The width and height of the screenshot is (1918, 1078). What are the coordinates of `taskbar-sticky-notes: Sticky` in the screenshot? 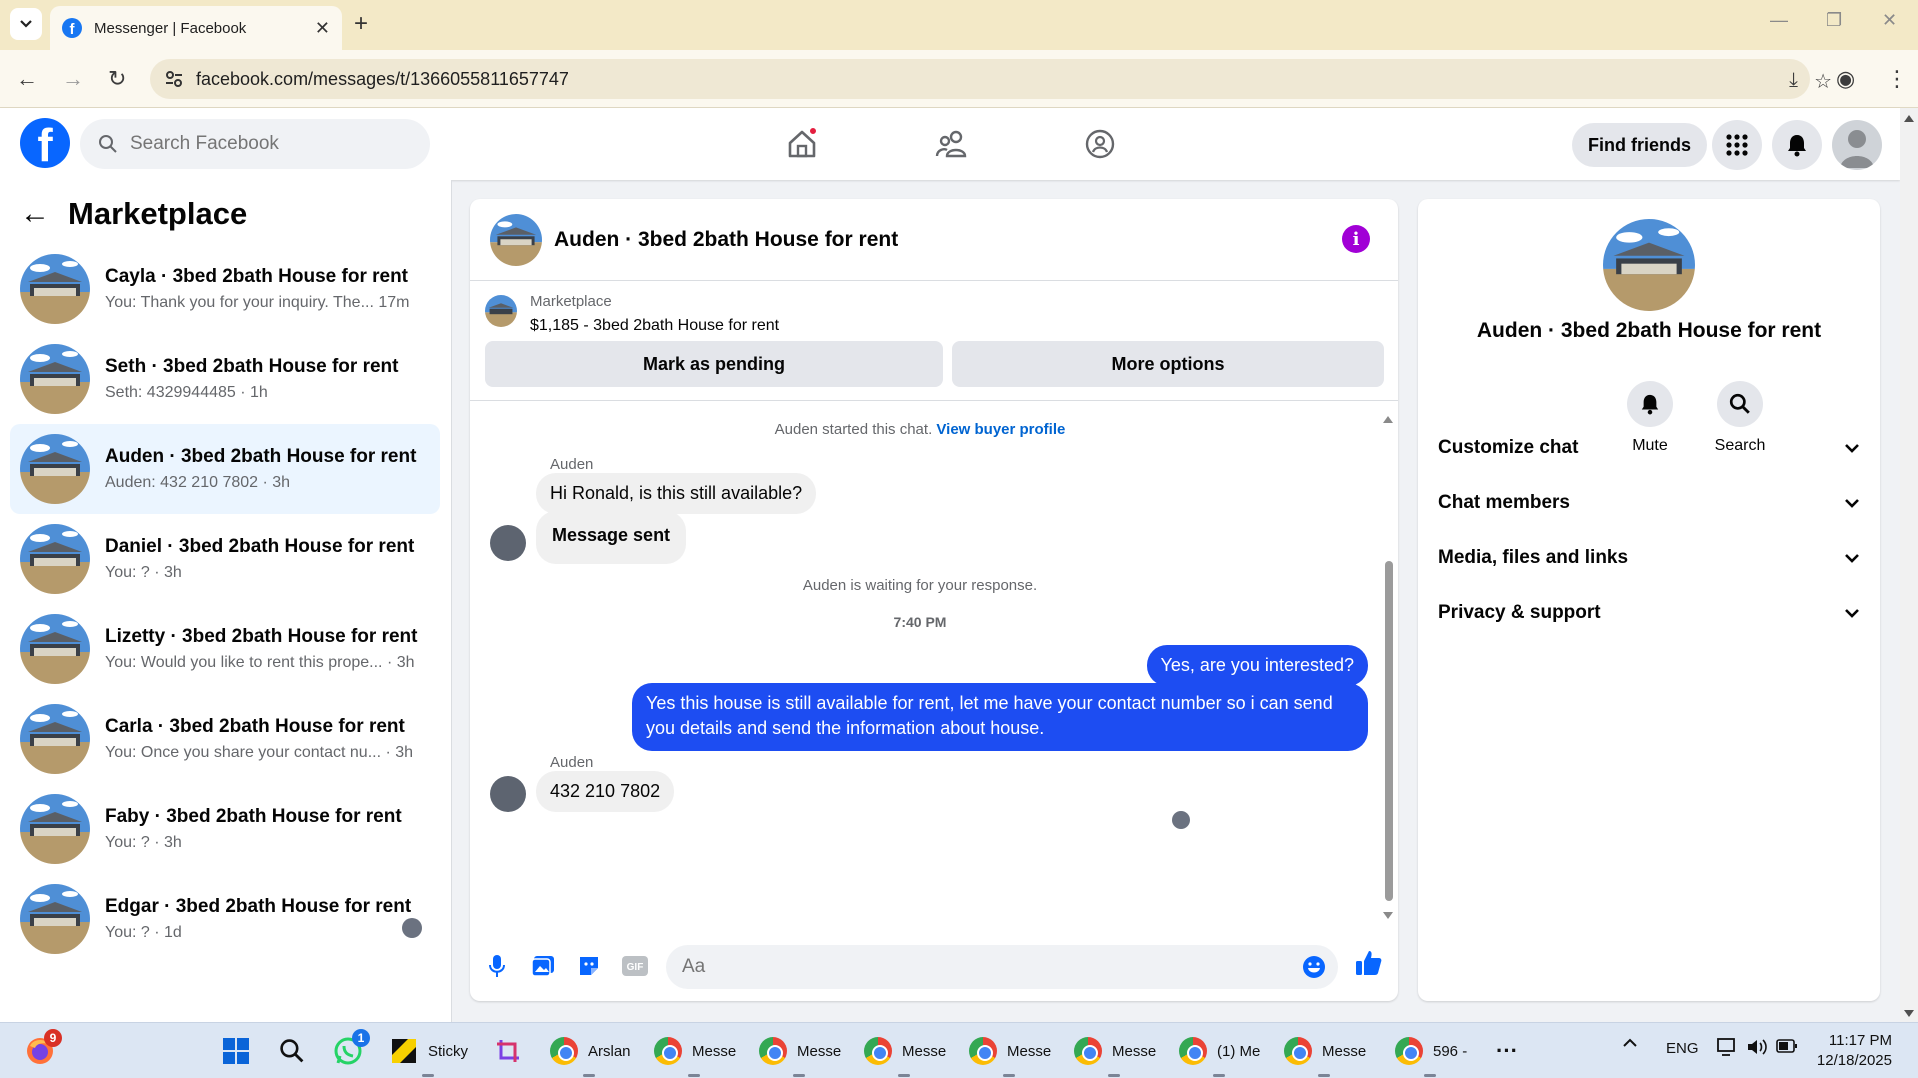 It's located at (428, 1054).